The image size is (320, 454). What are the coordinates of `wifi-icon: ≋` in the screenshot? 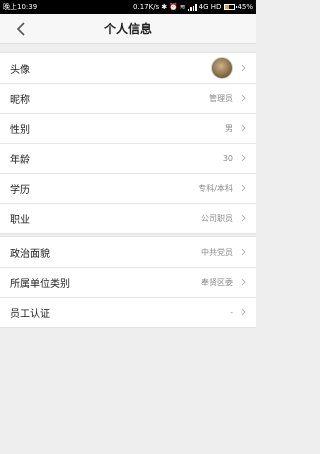 It's located at (182, 6).